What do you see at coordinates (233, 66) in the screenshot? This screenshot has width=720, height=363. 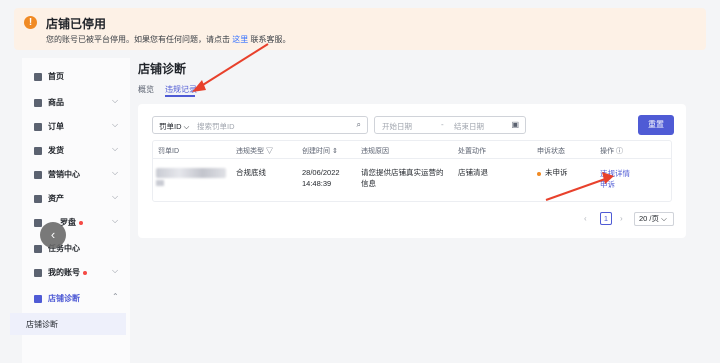 I see `annotation-arrow-tab` at bounding box center [233, 66].